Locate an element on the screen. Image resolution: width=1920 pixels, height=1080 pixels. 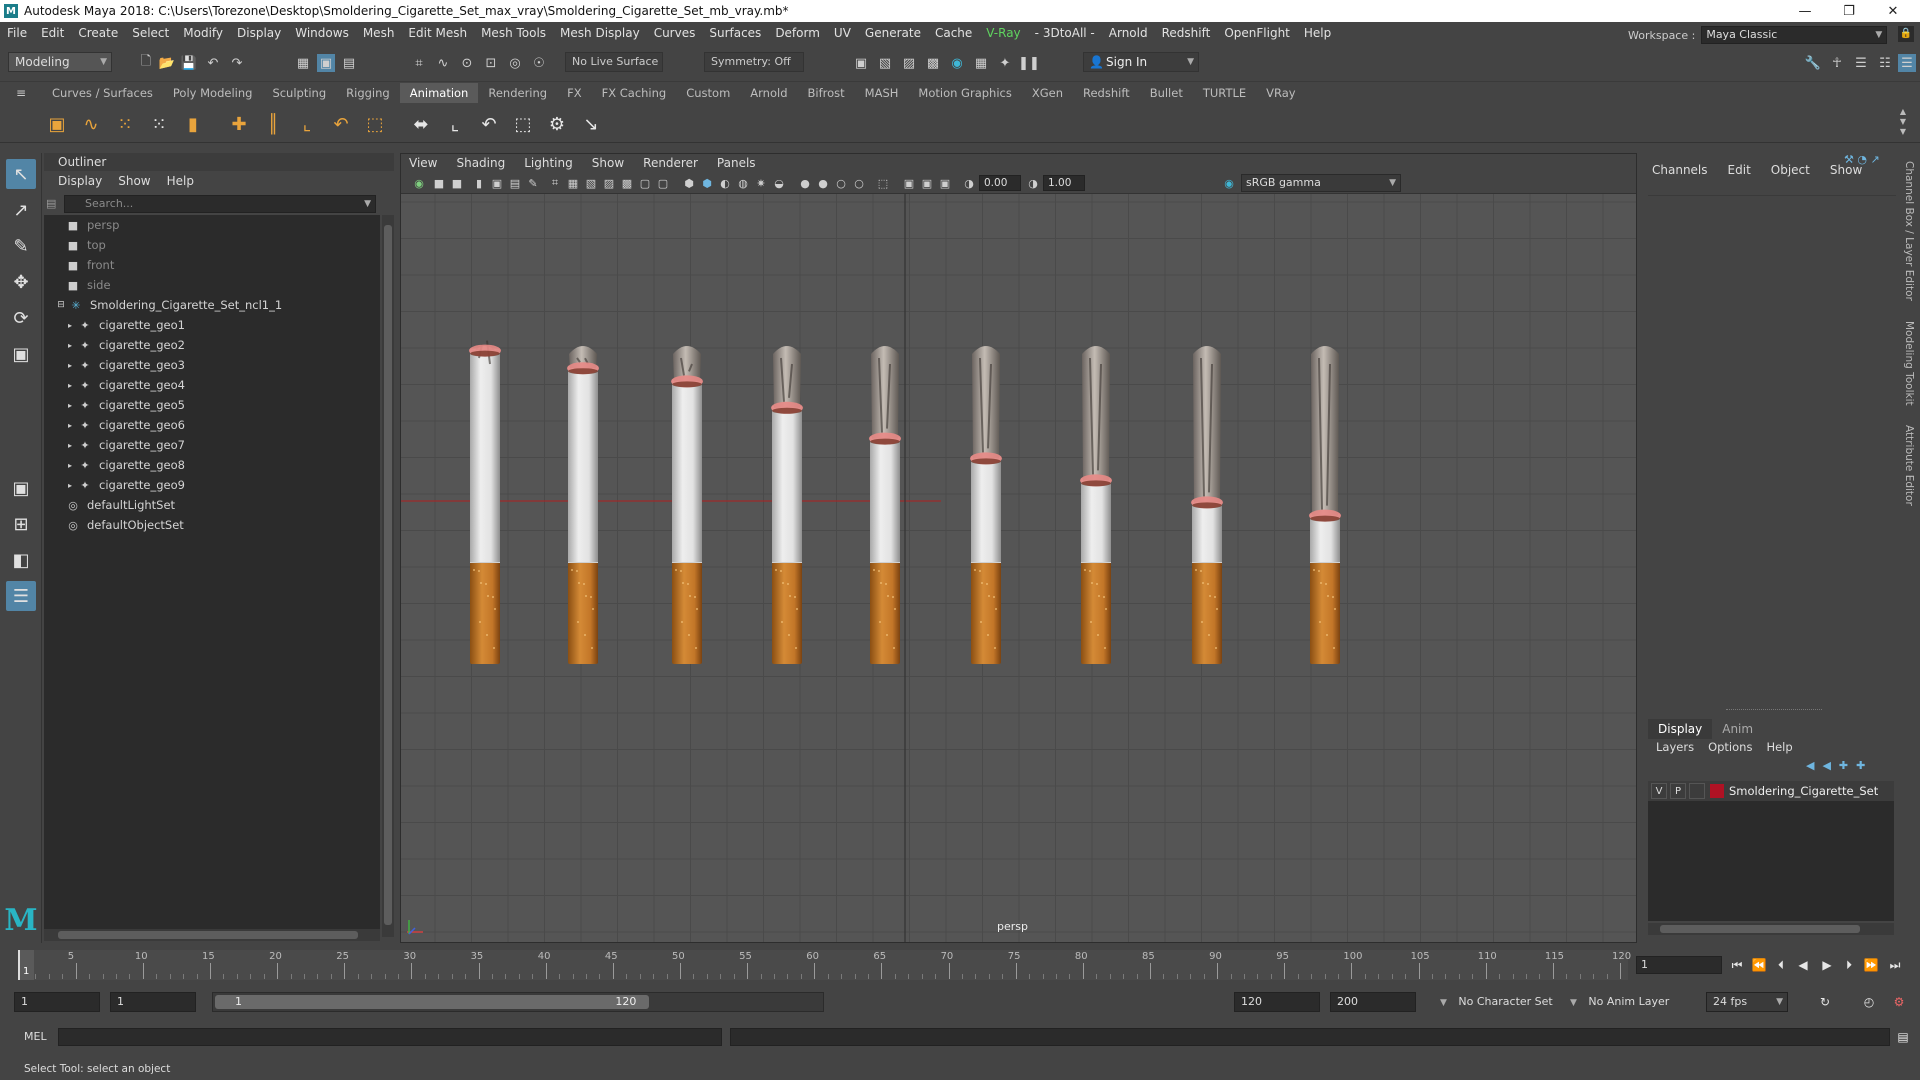
rotate-tool-icon: ⟳ is located at coordinates (21, 318).